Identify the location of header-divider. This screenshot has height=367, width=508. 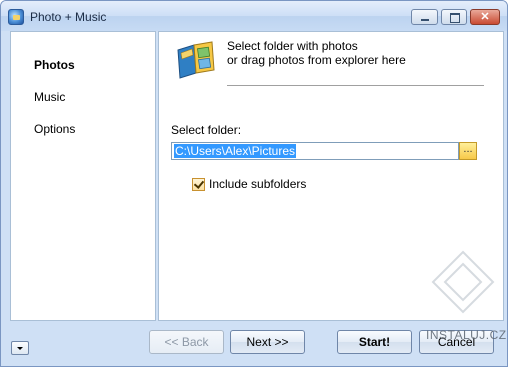
(355, 85).